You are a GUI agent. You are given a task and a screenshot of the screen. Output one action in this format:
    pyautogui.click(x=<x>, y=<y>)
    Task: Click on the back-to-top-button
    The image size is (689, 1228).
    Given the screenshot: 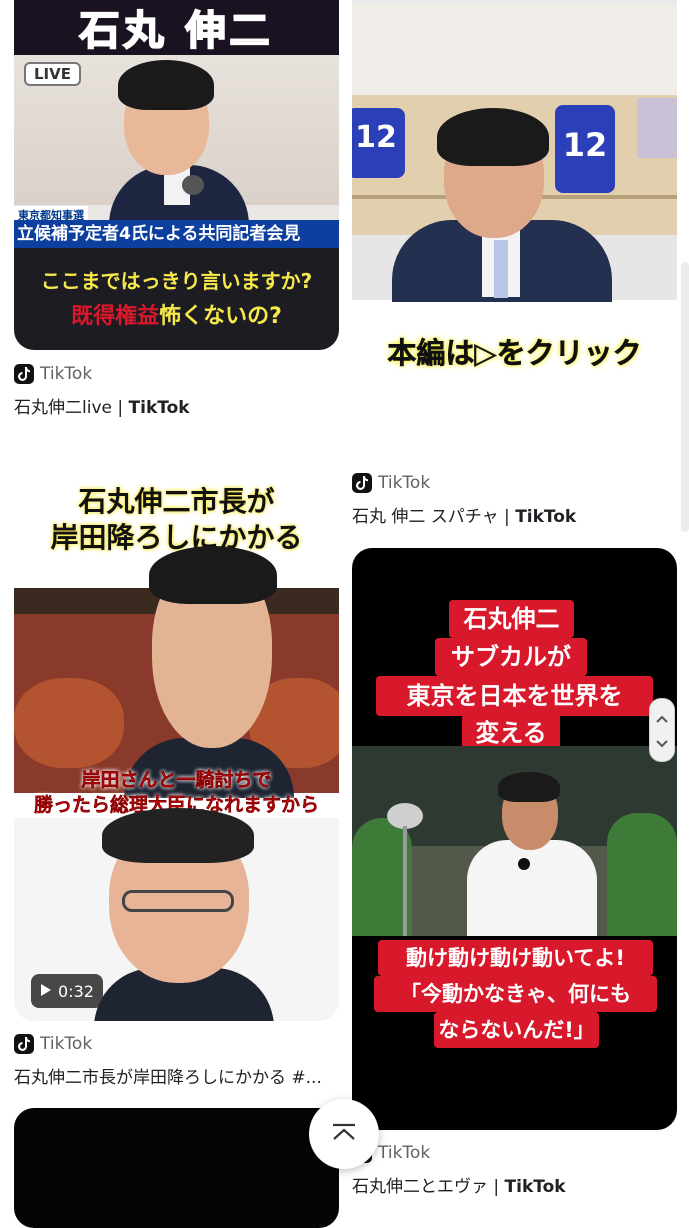 What is the action you would take?
    pyautogui.click(x=344, y=1134)
    